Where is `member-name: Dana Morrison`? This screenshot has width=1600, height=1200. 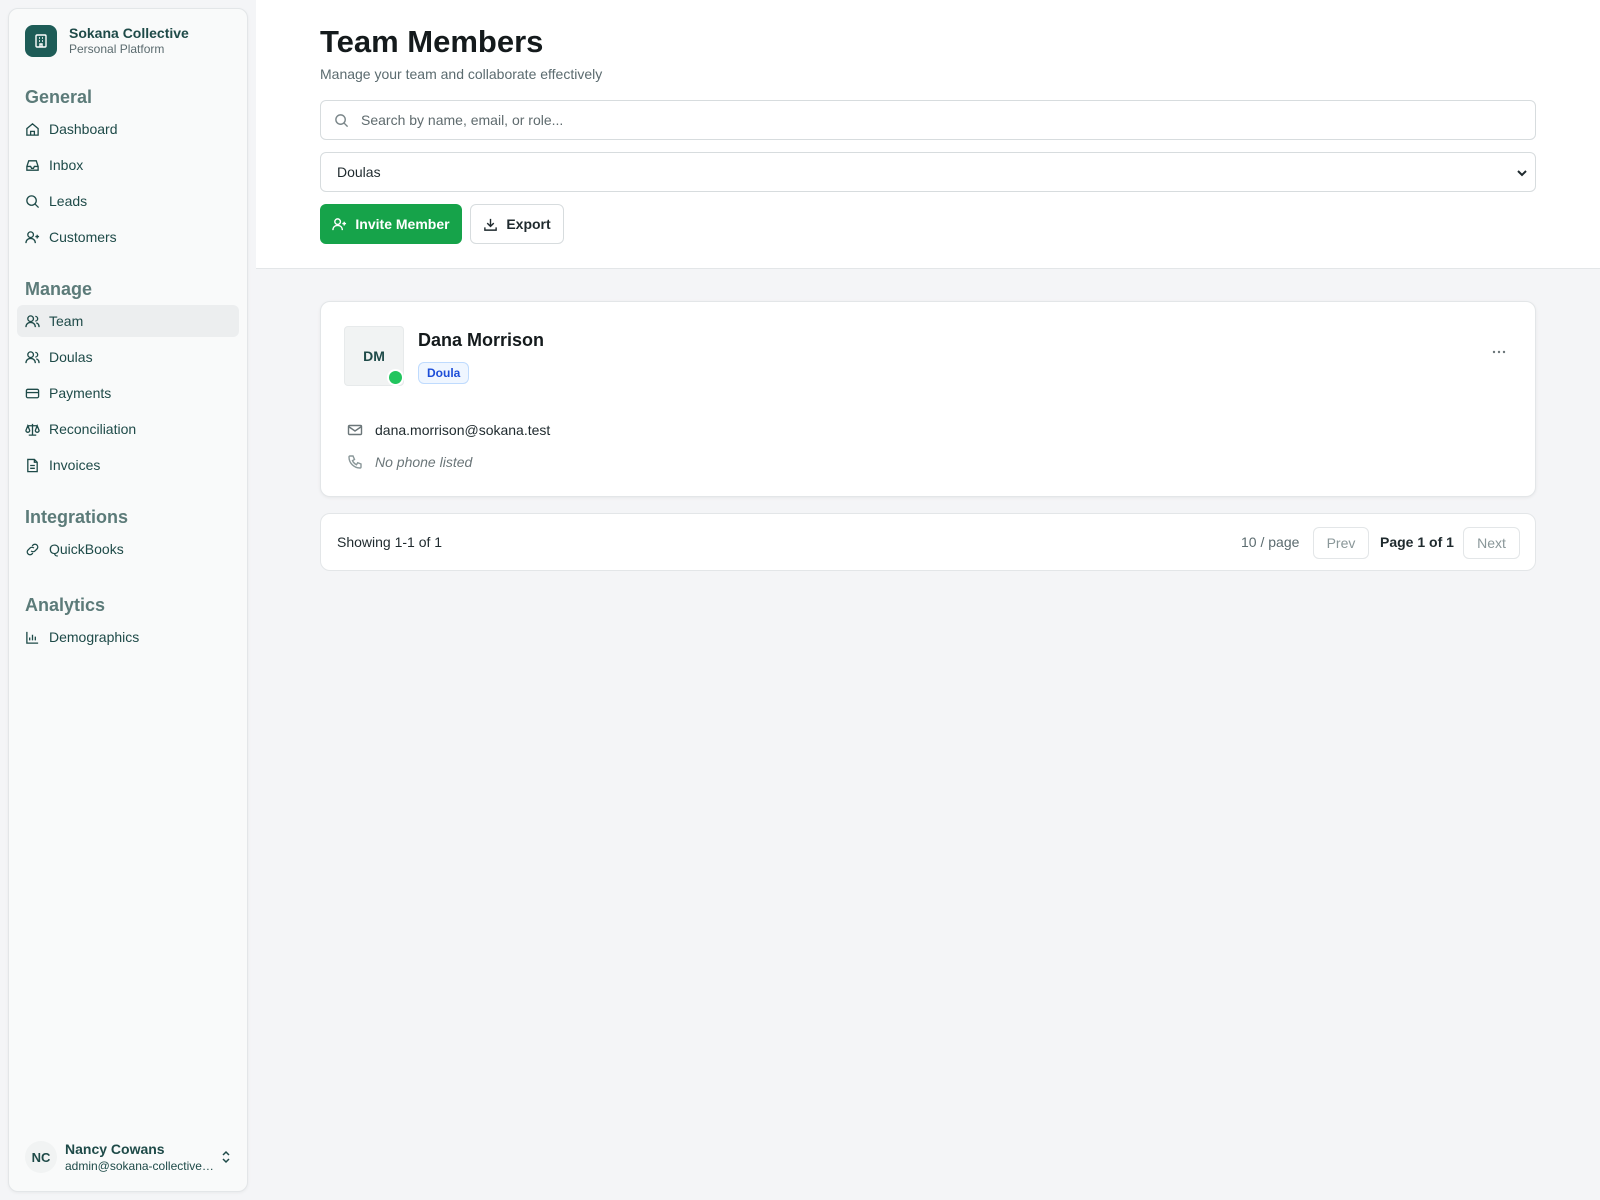 member-name: Dana Morrison is located at coordinates (481, 340).